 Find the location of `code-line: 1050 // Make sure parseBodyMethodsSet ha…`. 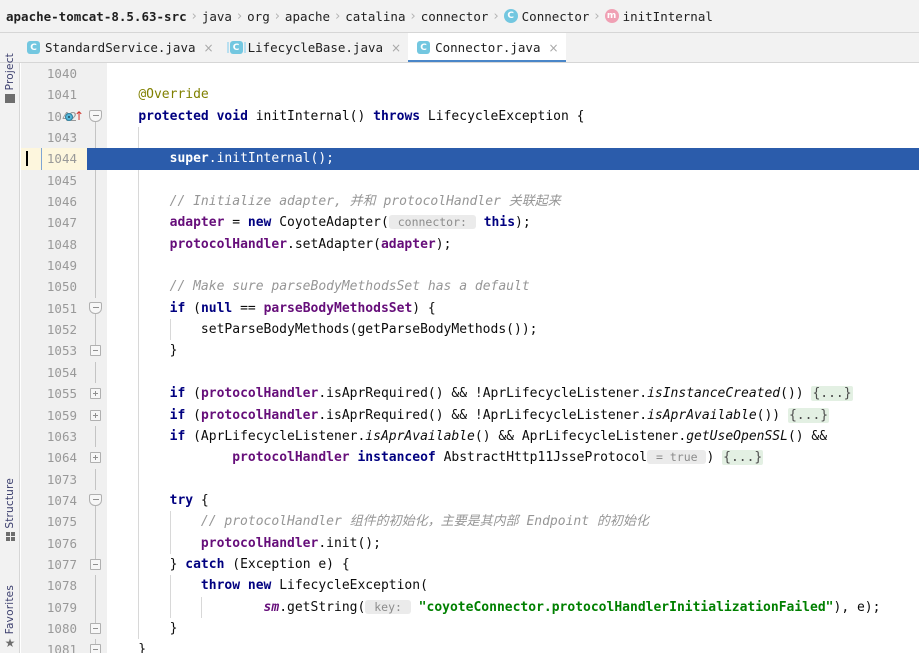

code-line: 1050 // Make sure parseBodyMethodsSet ha… is located at coordinates (470, 287).